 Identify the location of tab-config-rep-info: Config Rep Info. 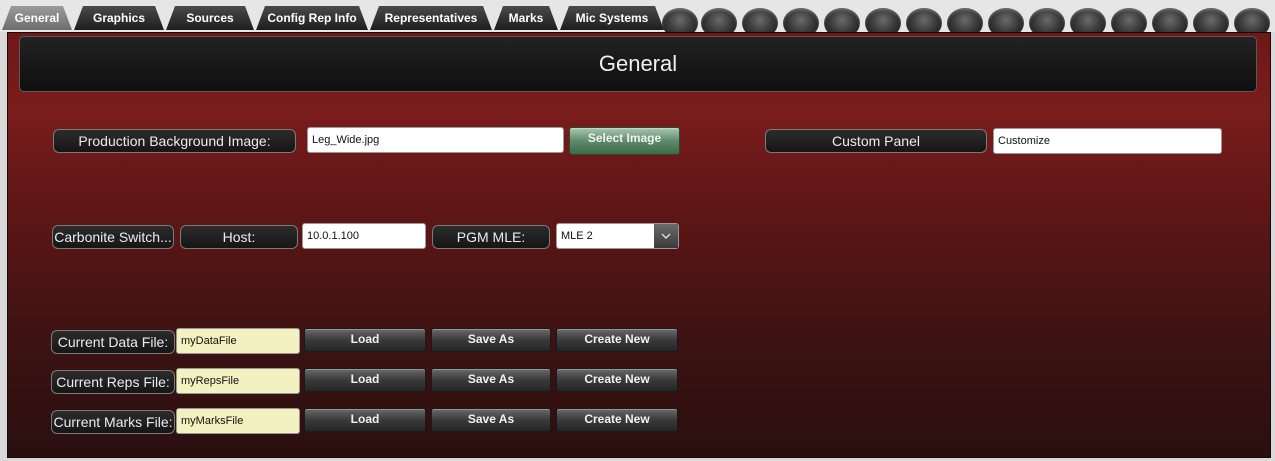
(312, 18).